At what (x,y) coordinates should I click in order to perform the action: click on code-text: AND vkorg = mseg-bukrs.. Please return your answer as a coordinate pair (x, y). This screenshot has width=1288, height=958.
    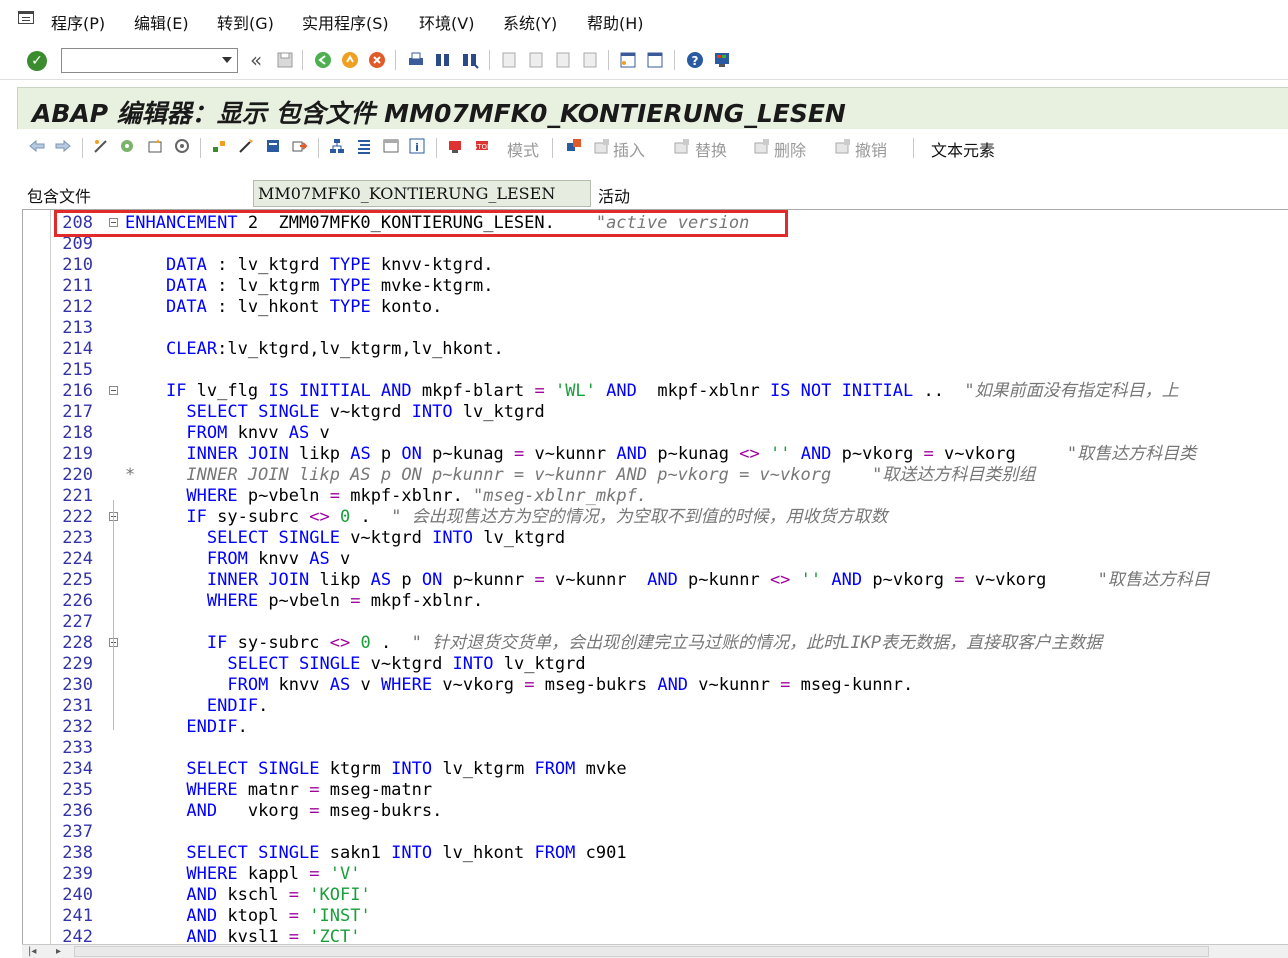
    Looking at the image, I should click on (283, 811).